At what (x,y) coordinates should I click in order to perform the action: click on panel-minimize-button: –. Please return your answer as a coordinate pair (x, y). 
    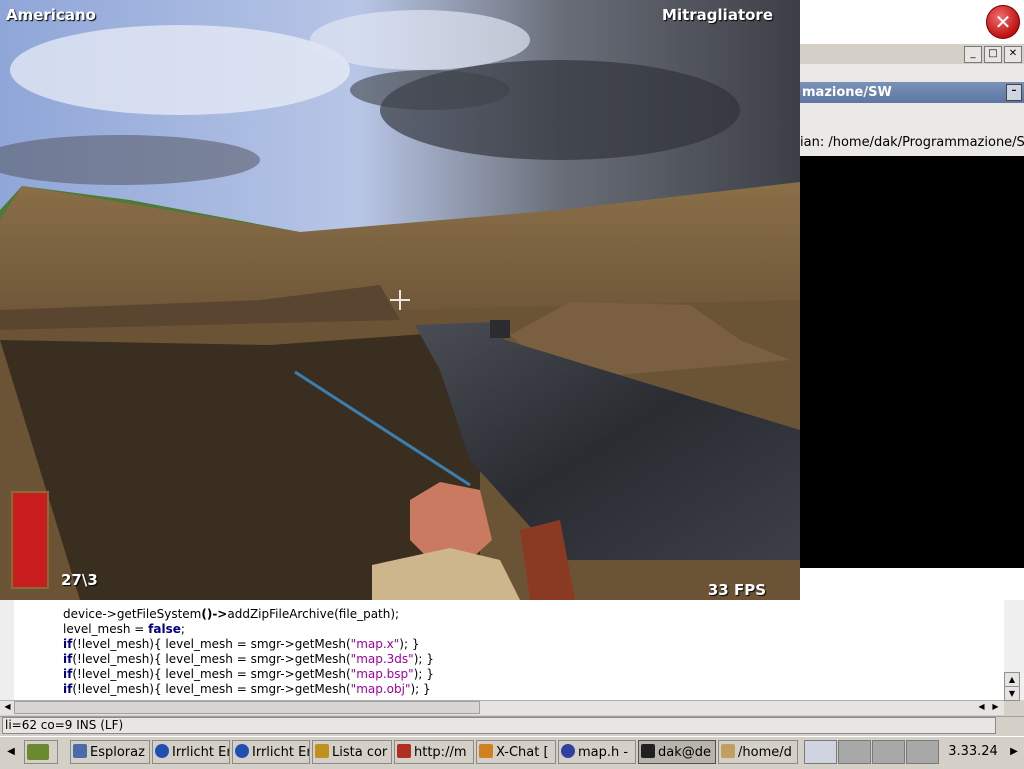
    Looking at the image, I should click on (1014, 92).